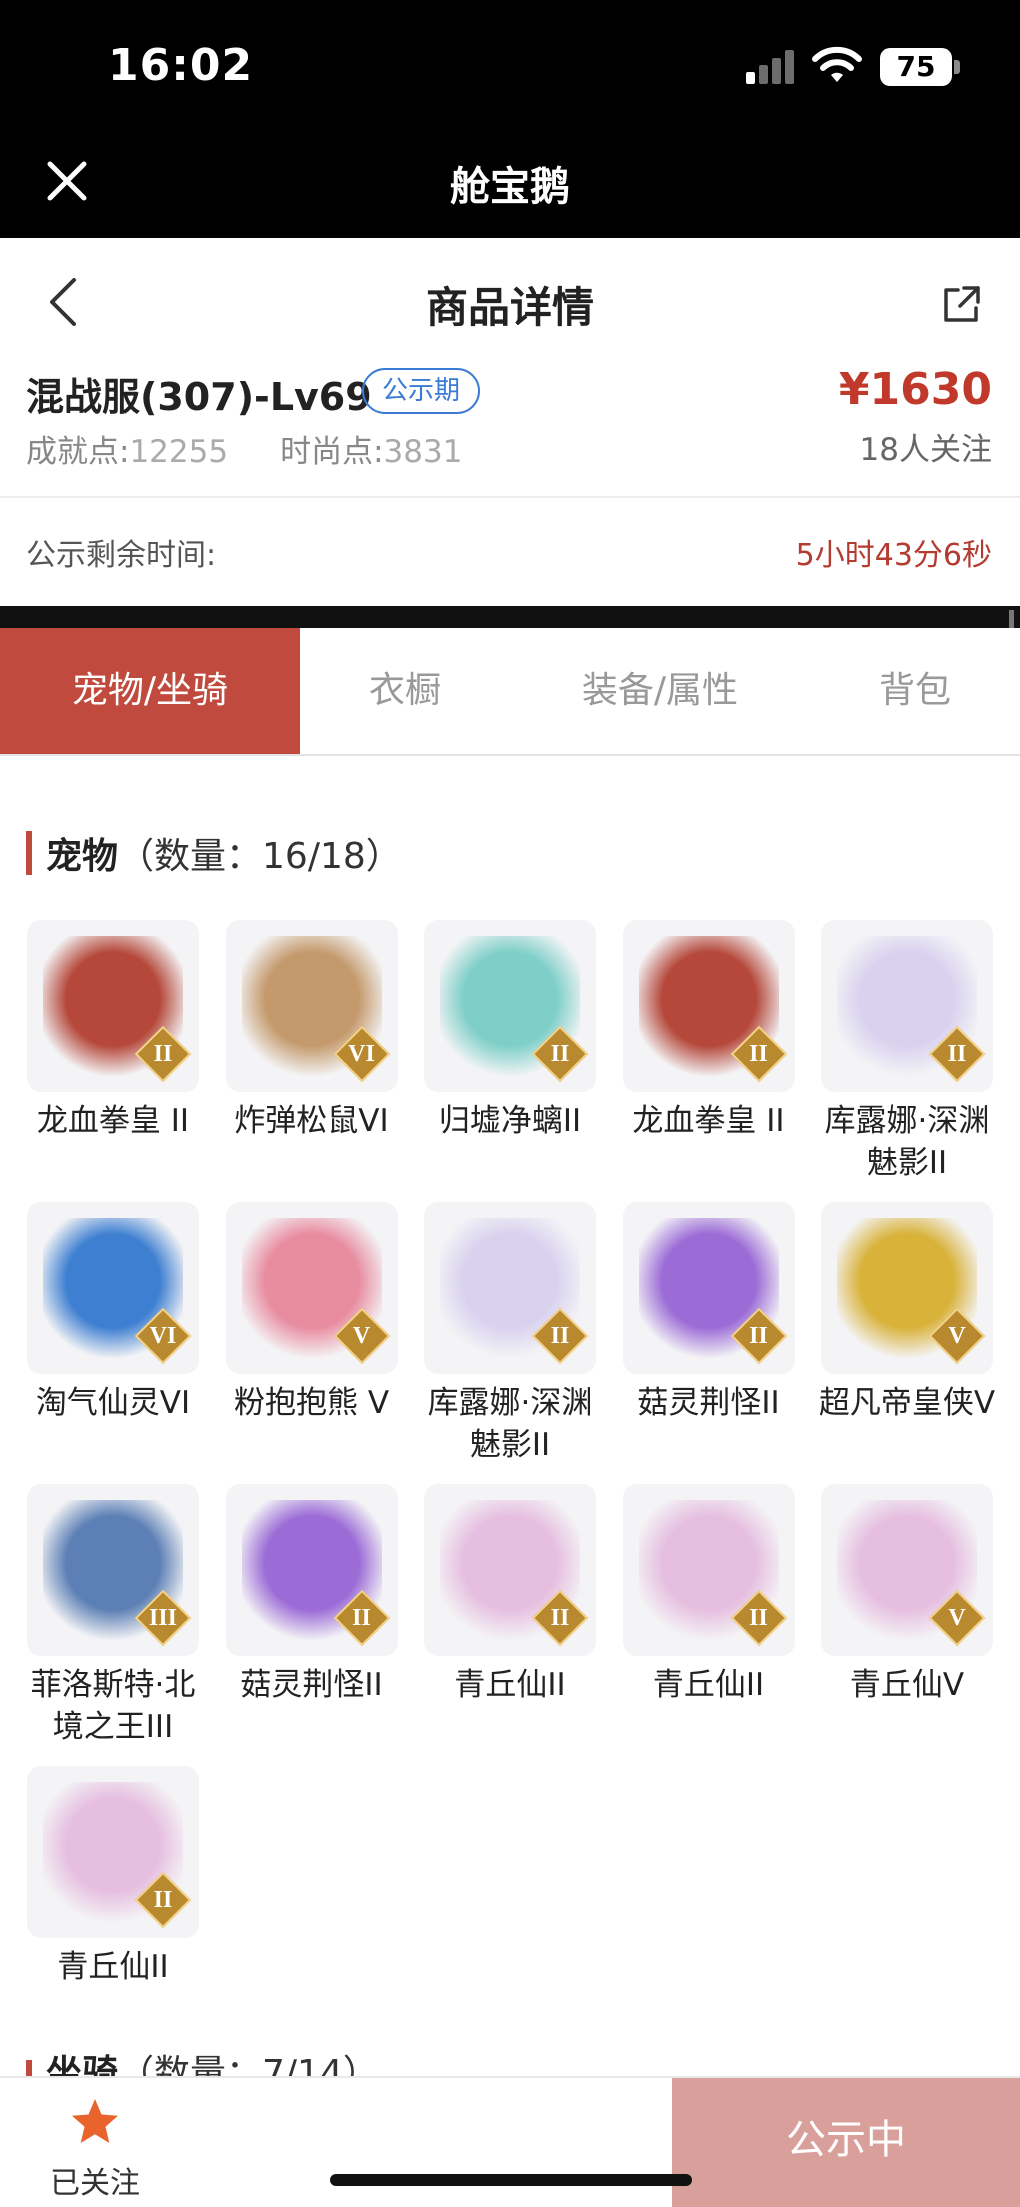 This screenshot has width=1020, height=2207. I want to click on pet-card: III 菲洛斯特·北境之王III, so click(113, 1616).